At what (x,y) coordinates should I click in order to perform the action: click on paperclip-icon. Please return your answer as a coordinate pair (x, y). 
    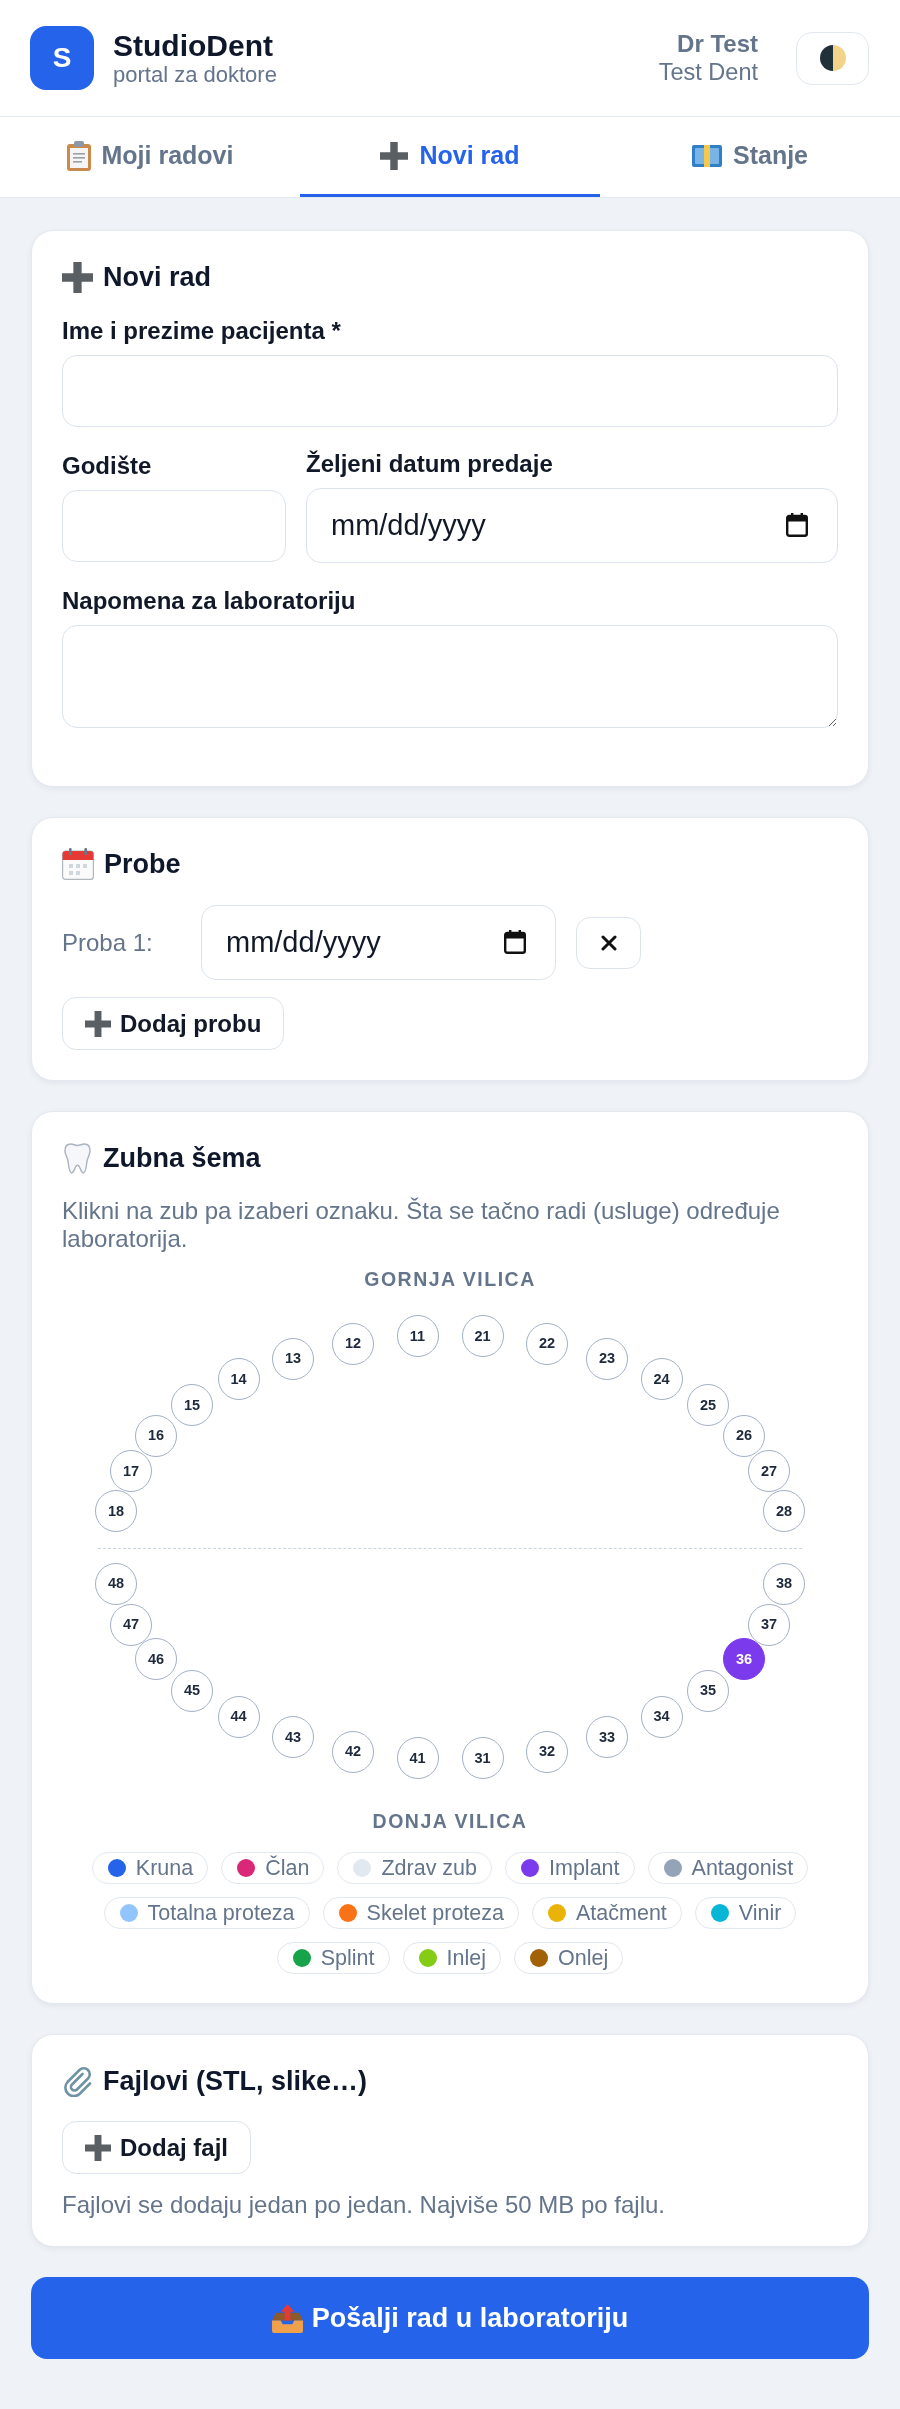
    Looking at the image, I should click on (77, 2081).